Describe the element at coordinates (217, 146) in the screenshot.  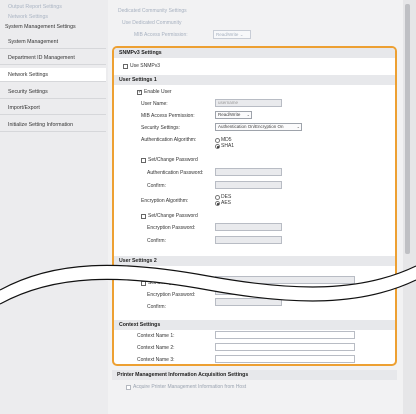
I see `auth-sha1-radio` at that location.